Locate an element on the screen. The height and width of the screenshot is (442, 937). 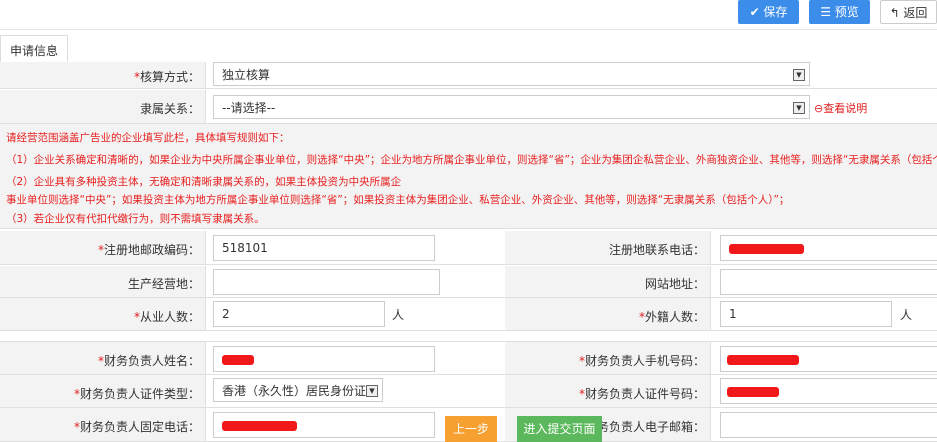
business-address-input is located at coordinates (326, 282).